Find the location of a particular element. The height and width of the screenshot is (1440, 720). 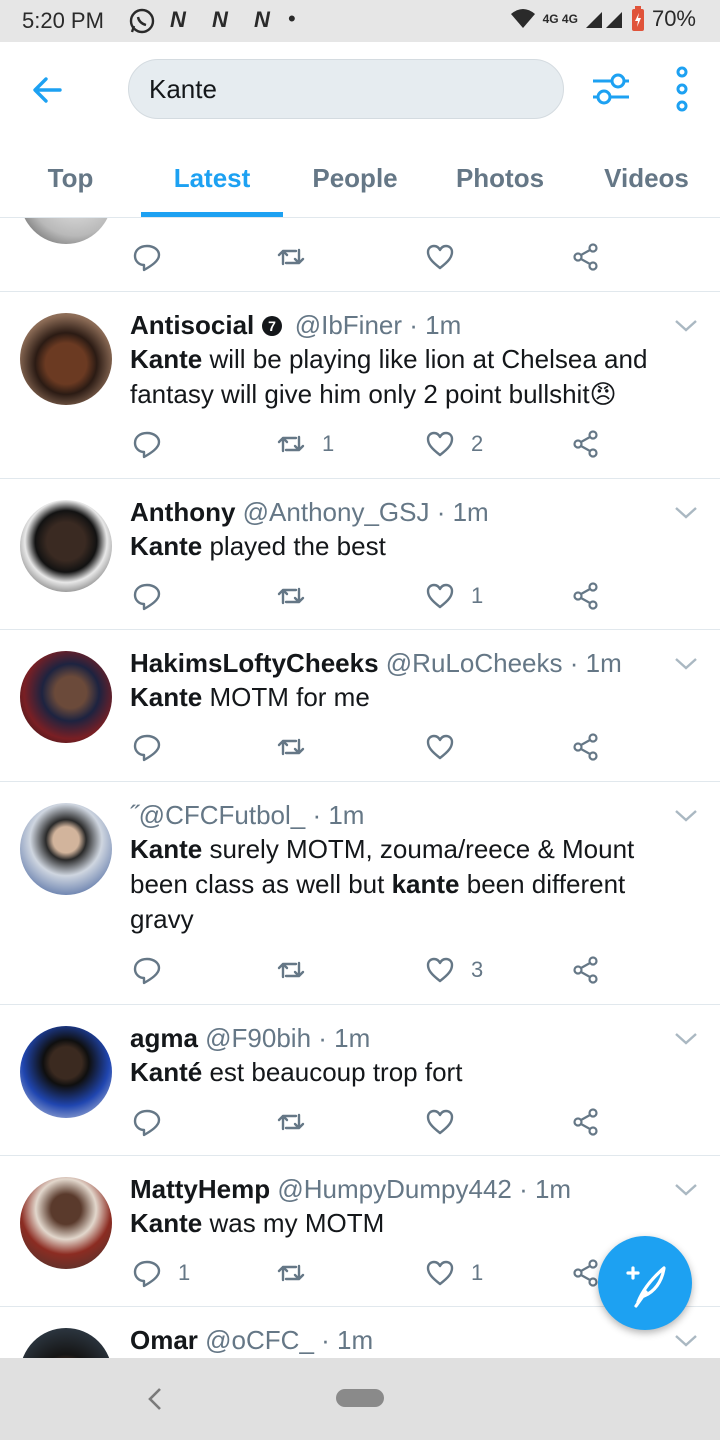

user-name: MattyHemp is located at coordinates (200, 1189).